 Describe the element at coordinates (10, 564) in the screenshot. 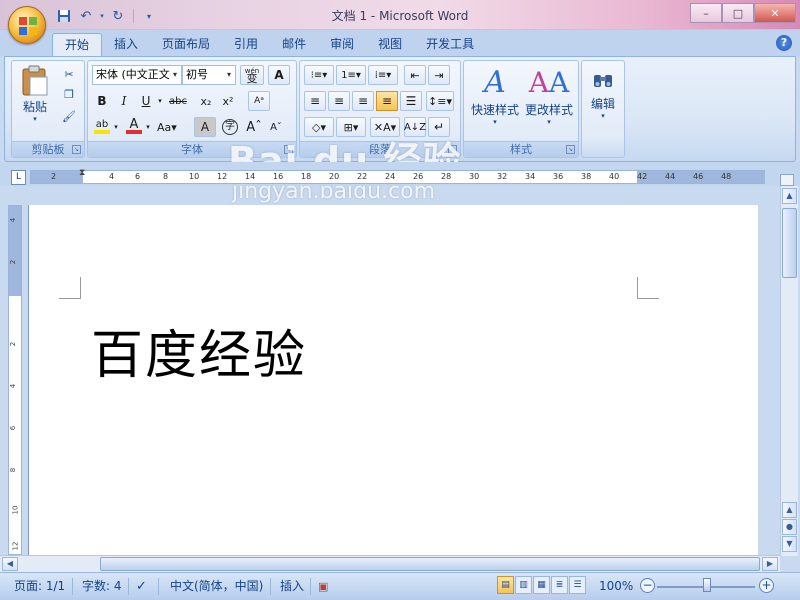

I see `scroll-left-icon: ◀` at that location.